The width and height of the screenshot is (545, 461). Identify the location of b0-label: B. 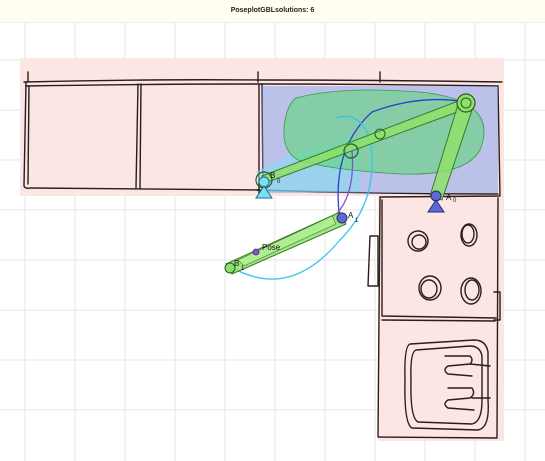
(272, 175).